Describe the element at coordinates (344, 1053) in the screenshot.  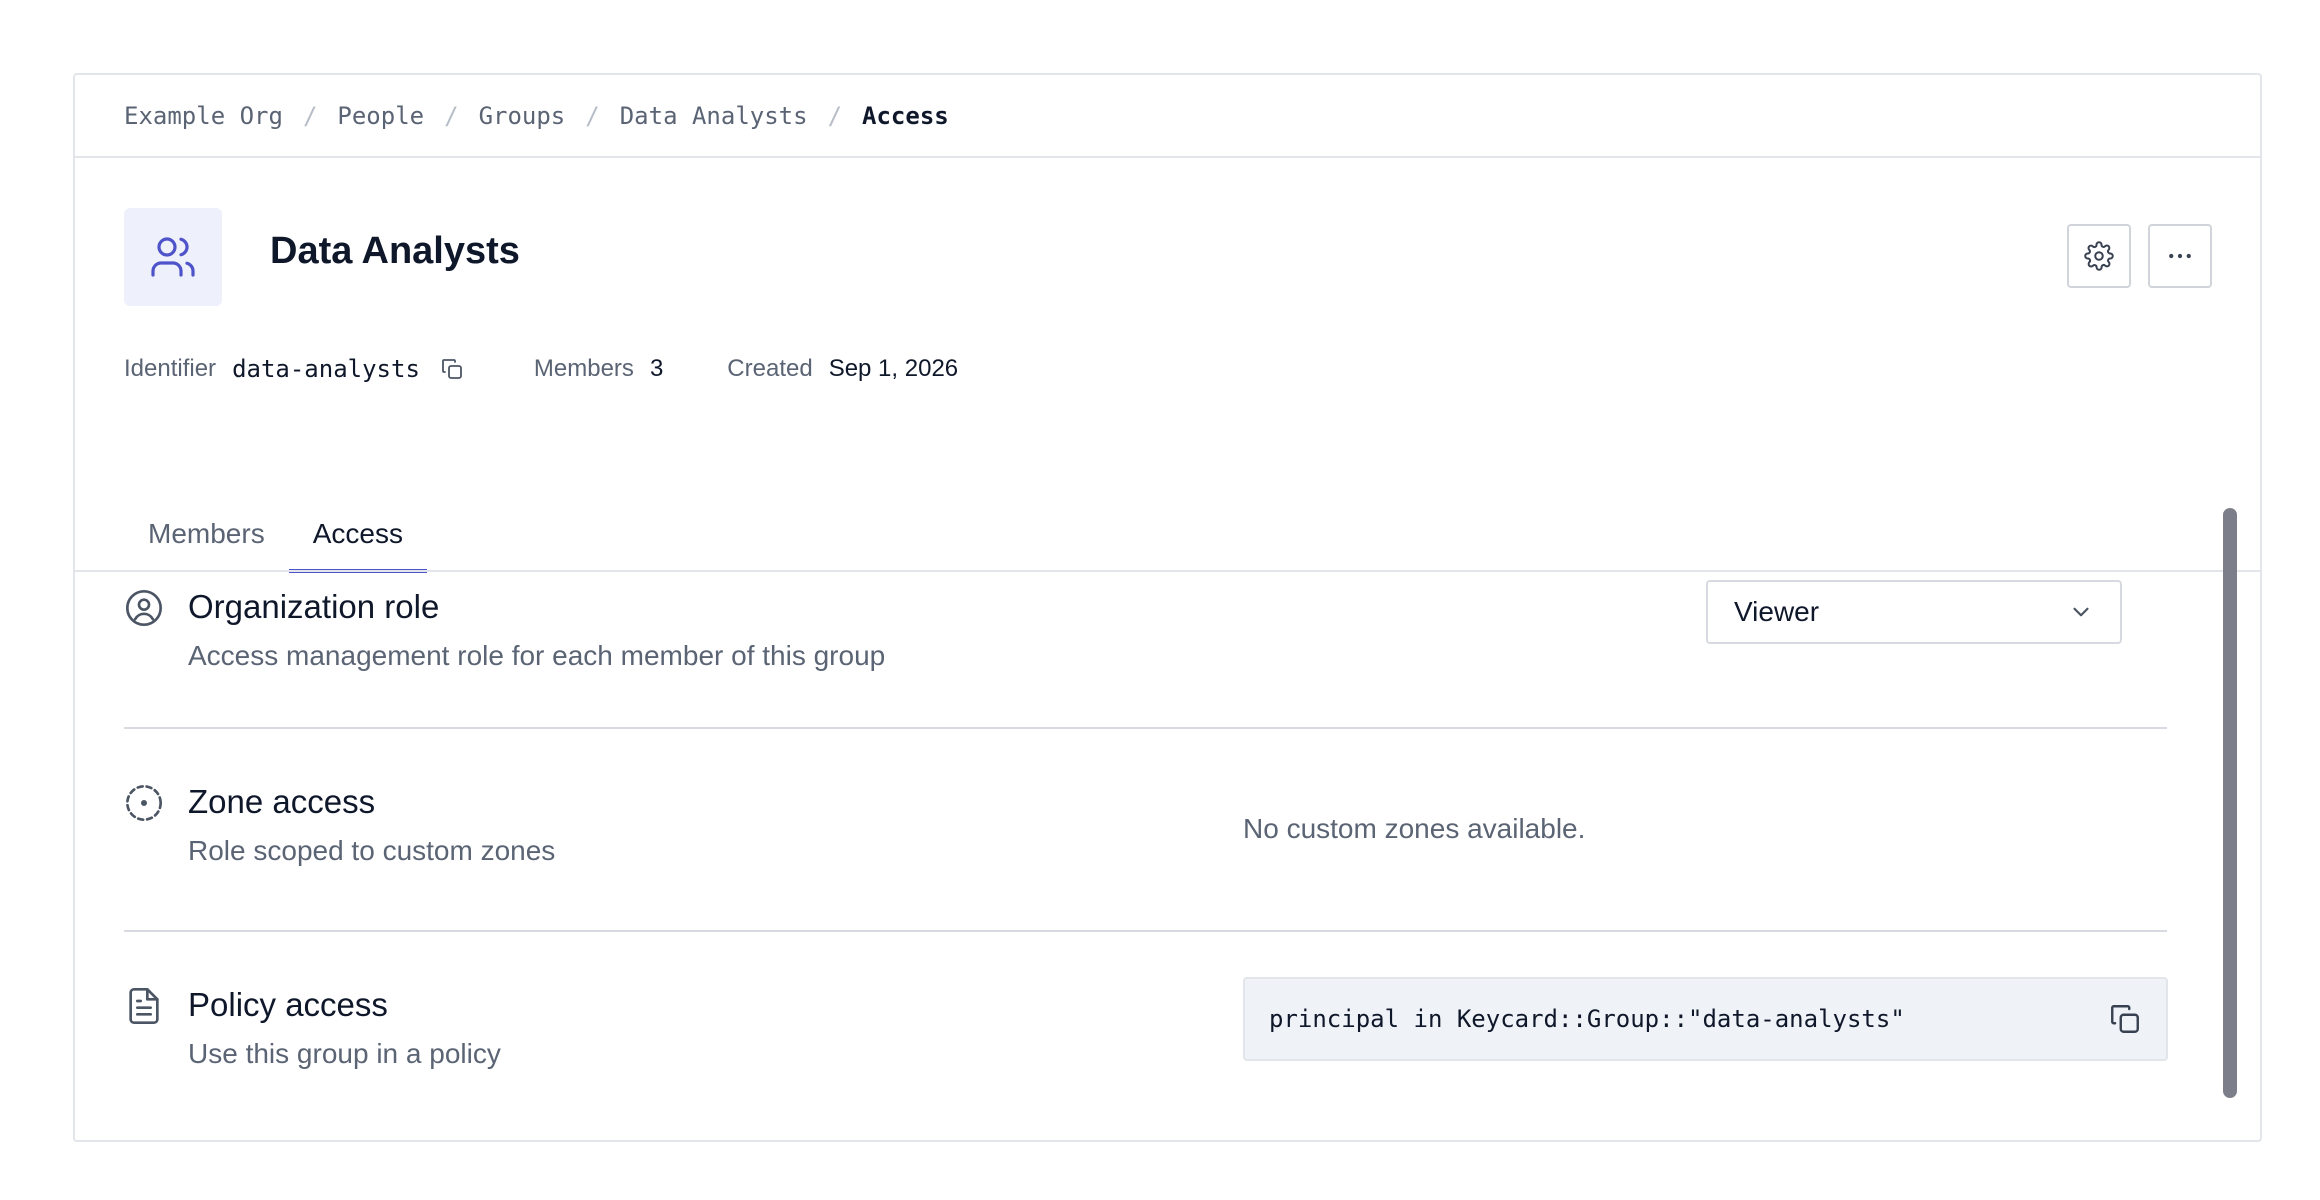
I see `policy-access-description: Use this group in a policy` at that location.